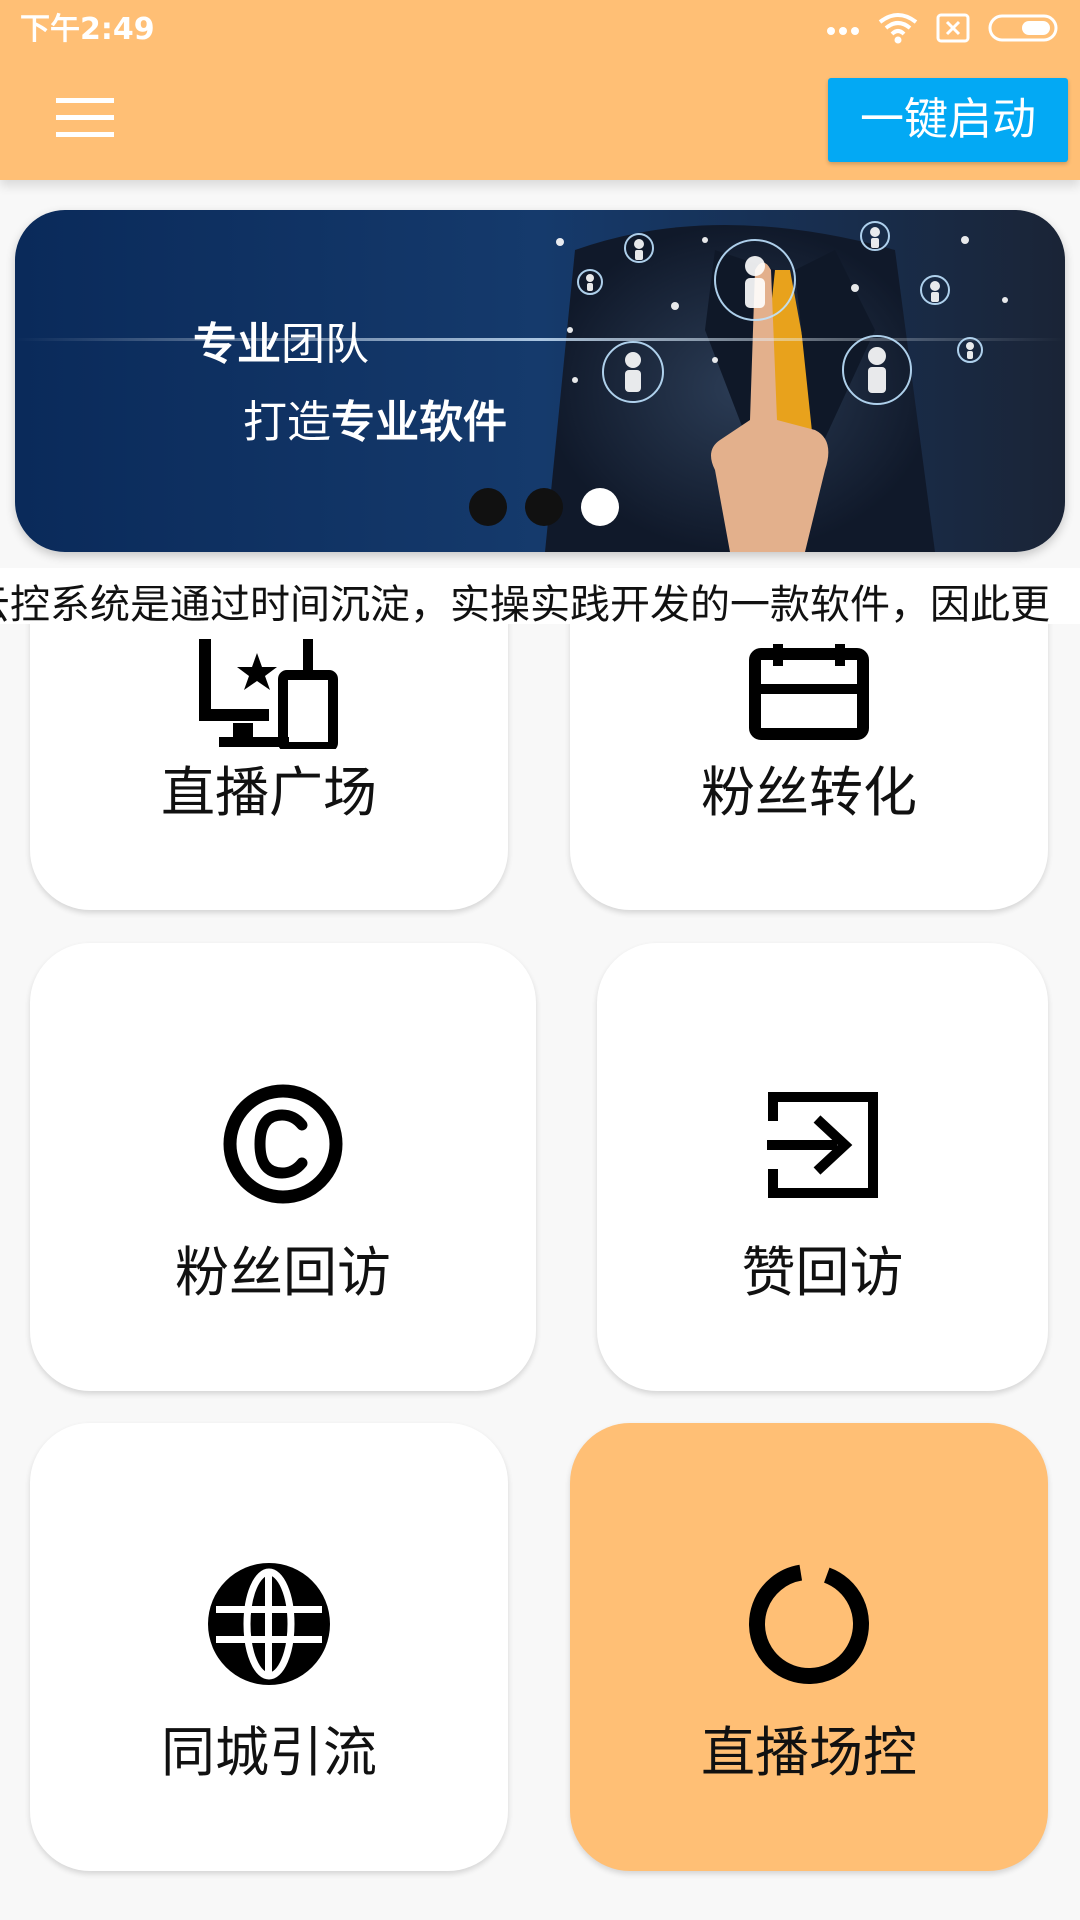 This screenshot has width=1080, height=1920. What do you see at coordinates (269, 694) in the screenshot?
I see `live-broadcast-icon` at bounding box center [269, 694].